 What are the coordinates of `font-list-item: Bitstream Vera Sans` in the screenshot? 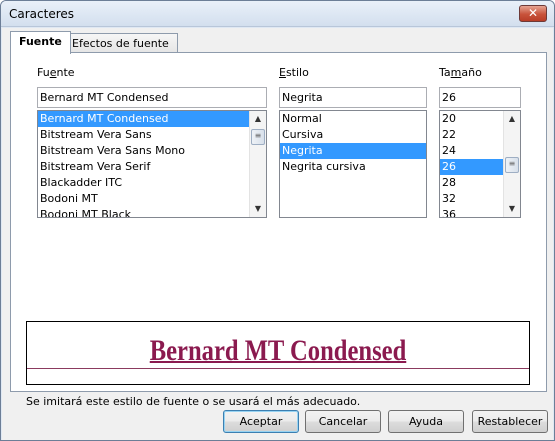 It's located at (152, 135).